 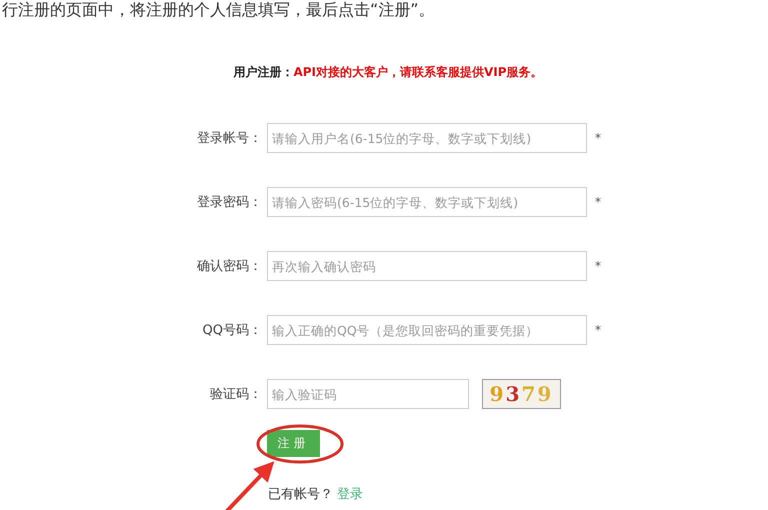 I want to click on field-label: 登录密码：, so click(x=229, y=202).